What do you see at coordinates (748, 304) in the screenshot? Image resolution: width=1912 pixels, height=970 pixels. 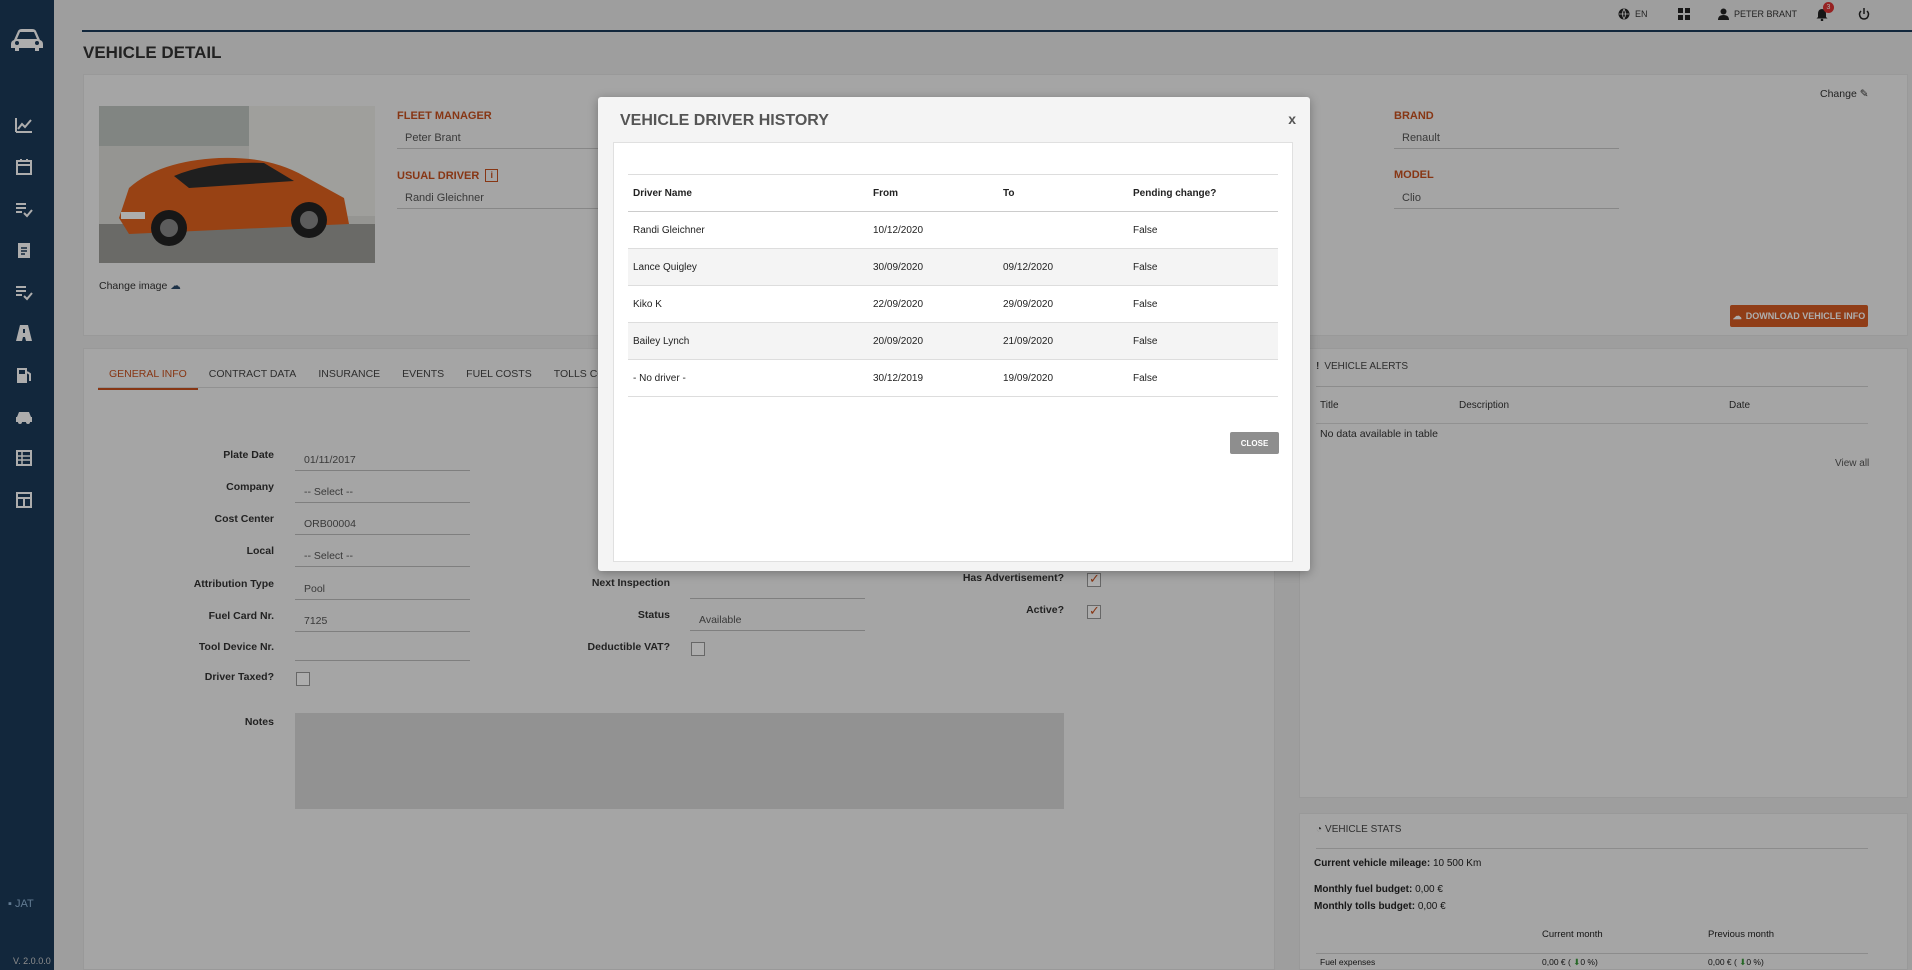 I see `driver-name-cell: Kiko K` at bounding box center [748, 304].